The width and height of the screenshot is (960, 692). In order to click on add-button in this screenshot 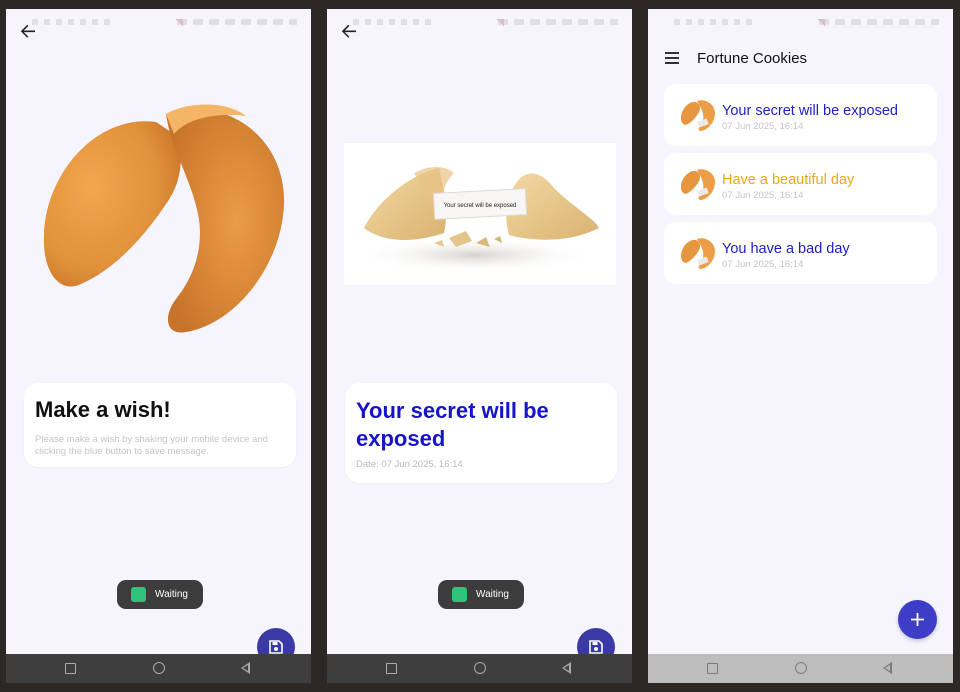, I will do `click(917, 619)`.